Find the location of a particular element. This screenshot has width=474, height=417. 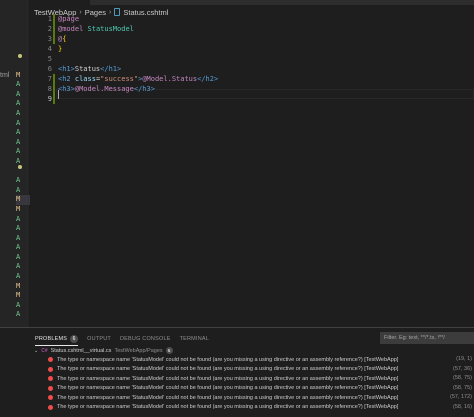

problems-filter-input: Filter. Eg: text, **/*.ts, !**/ is located at coordinates (427, 338).